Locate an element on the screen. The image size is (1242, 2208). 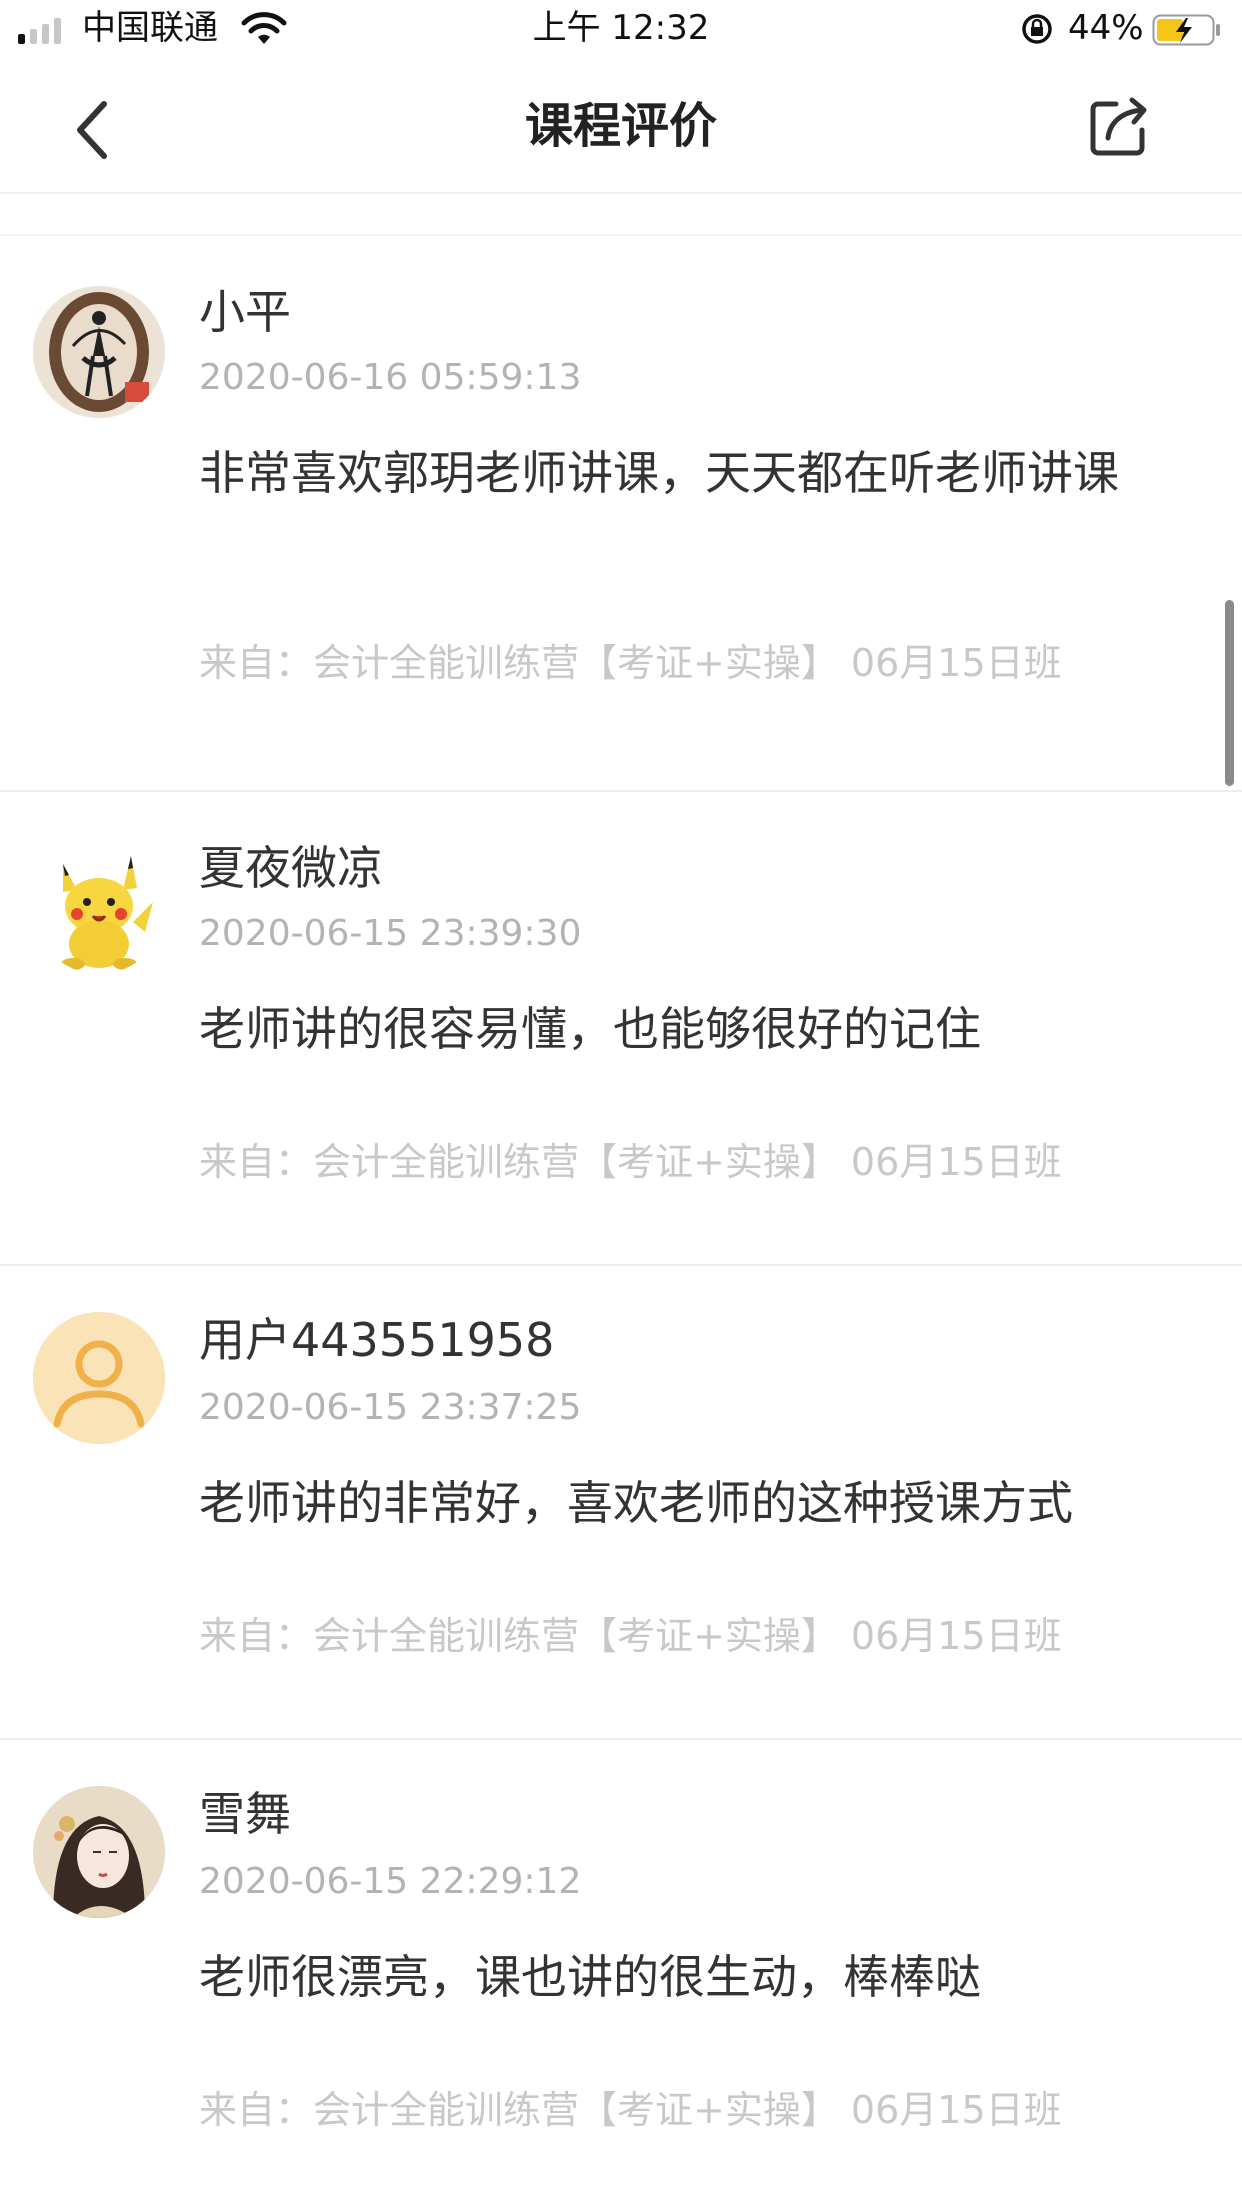
status-bar: 中国联通 上午 12:32 44% is located at coordinates (621, 29).